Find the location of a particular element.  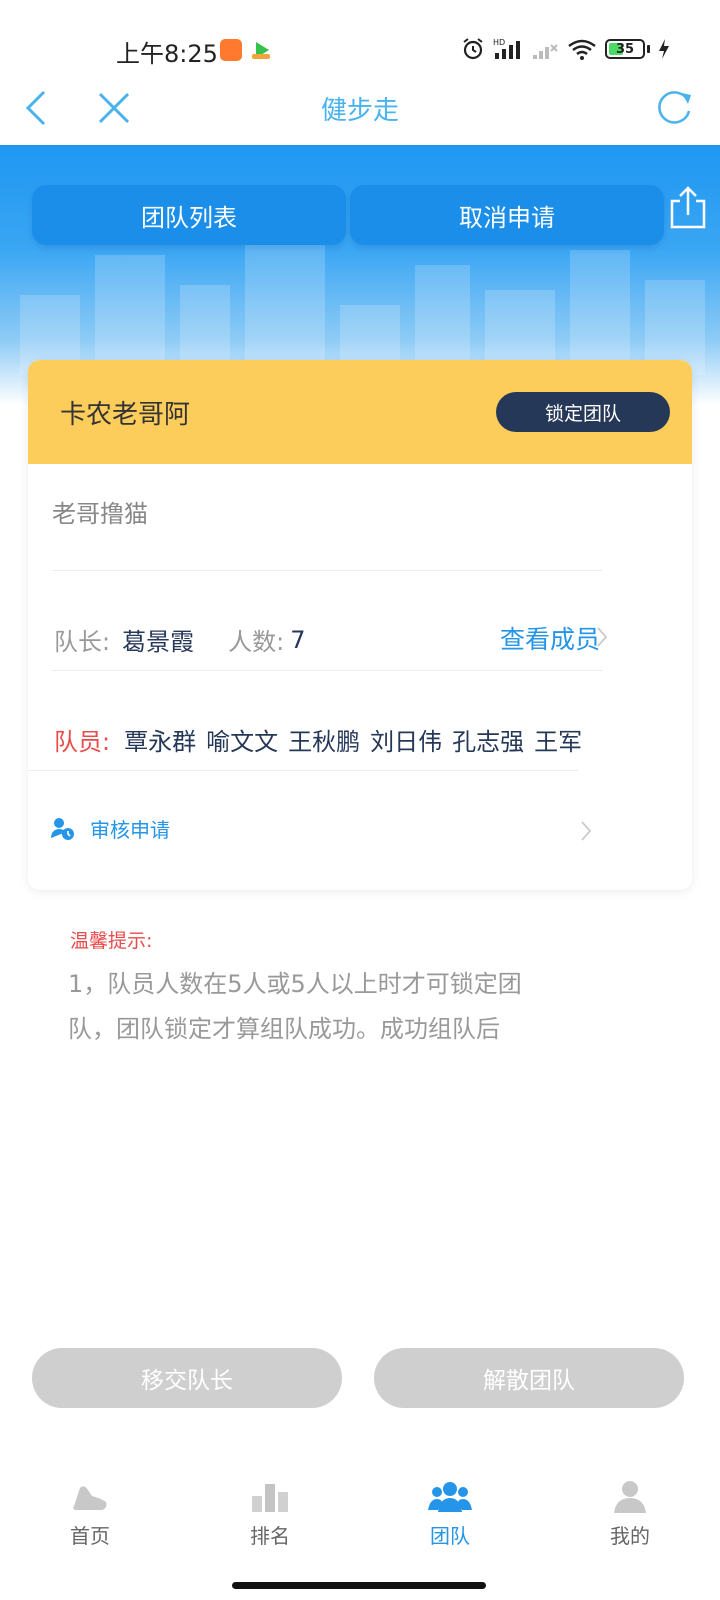

member-name: 王军 is located at coordinates (558, 742).